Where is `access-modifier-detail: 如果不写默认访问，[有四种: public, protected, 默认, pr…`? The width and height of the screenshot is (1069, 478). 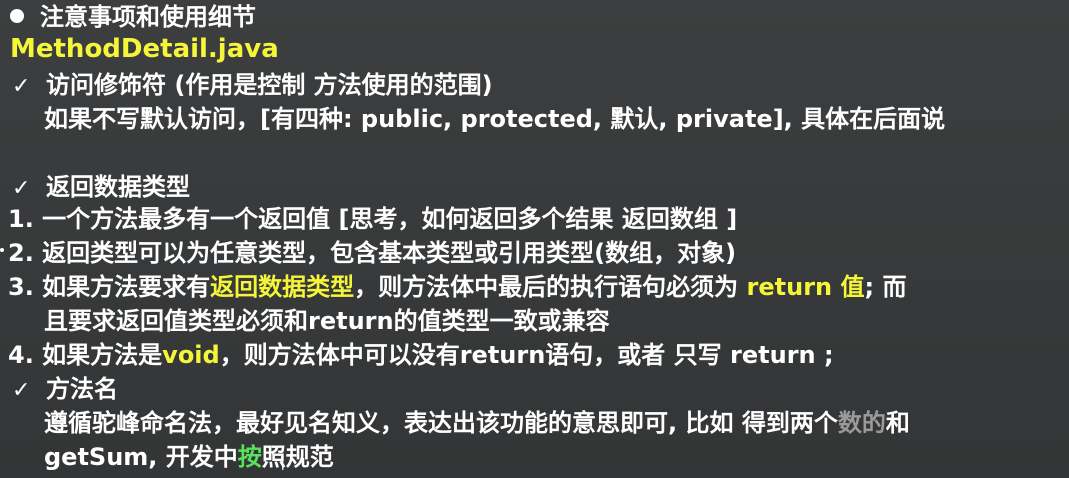 access-modifier-detail: 如果不写默认访问，[有四种: public, protected, 默认, pr… is located at coordinates (495, 119).